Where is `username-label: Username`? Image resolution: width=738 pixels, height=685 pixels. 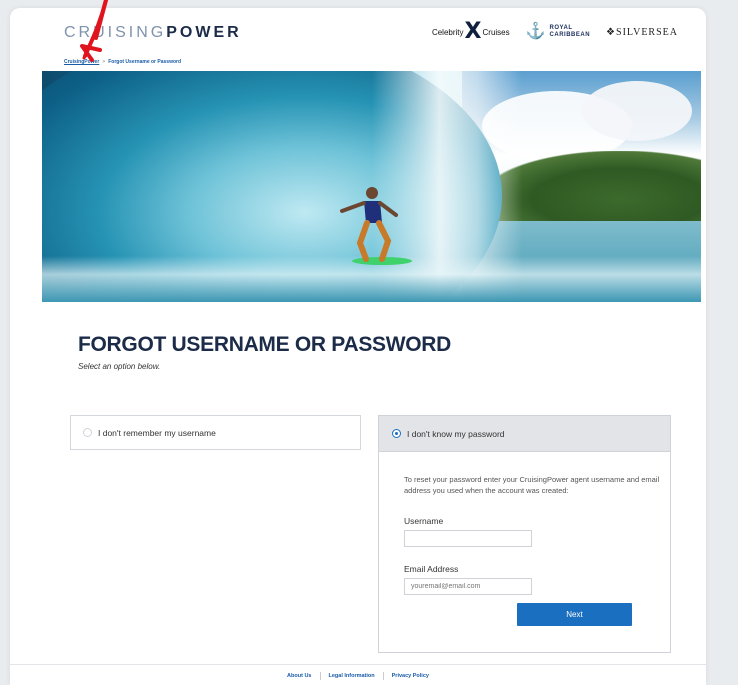 username-label: Username is located at coordinates (424, 521).